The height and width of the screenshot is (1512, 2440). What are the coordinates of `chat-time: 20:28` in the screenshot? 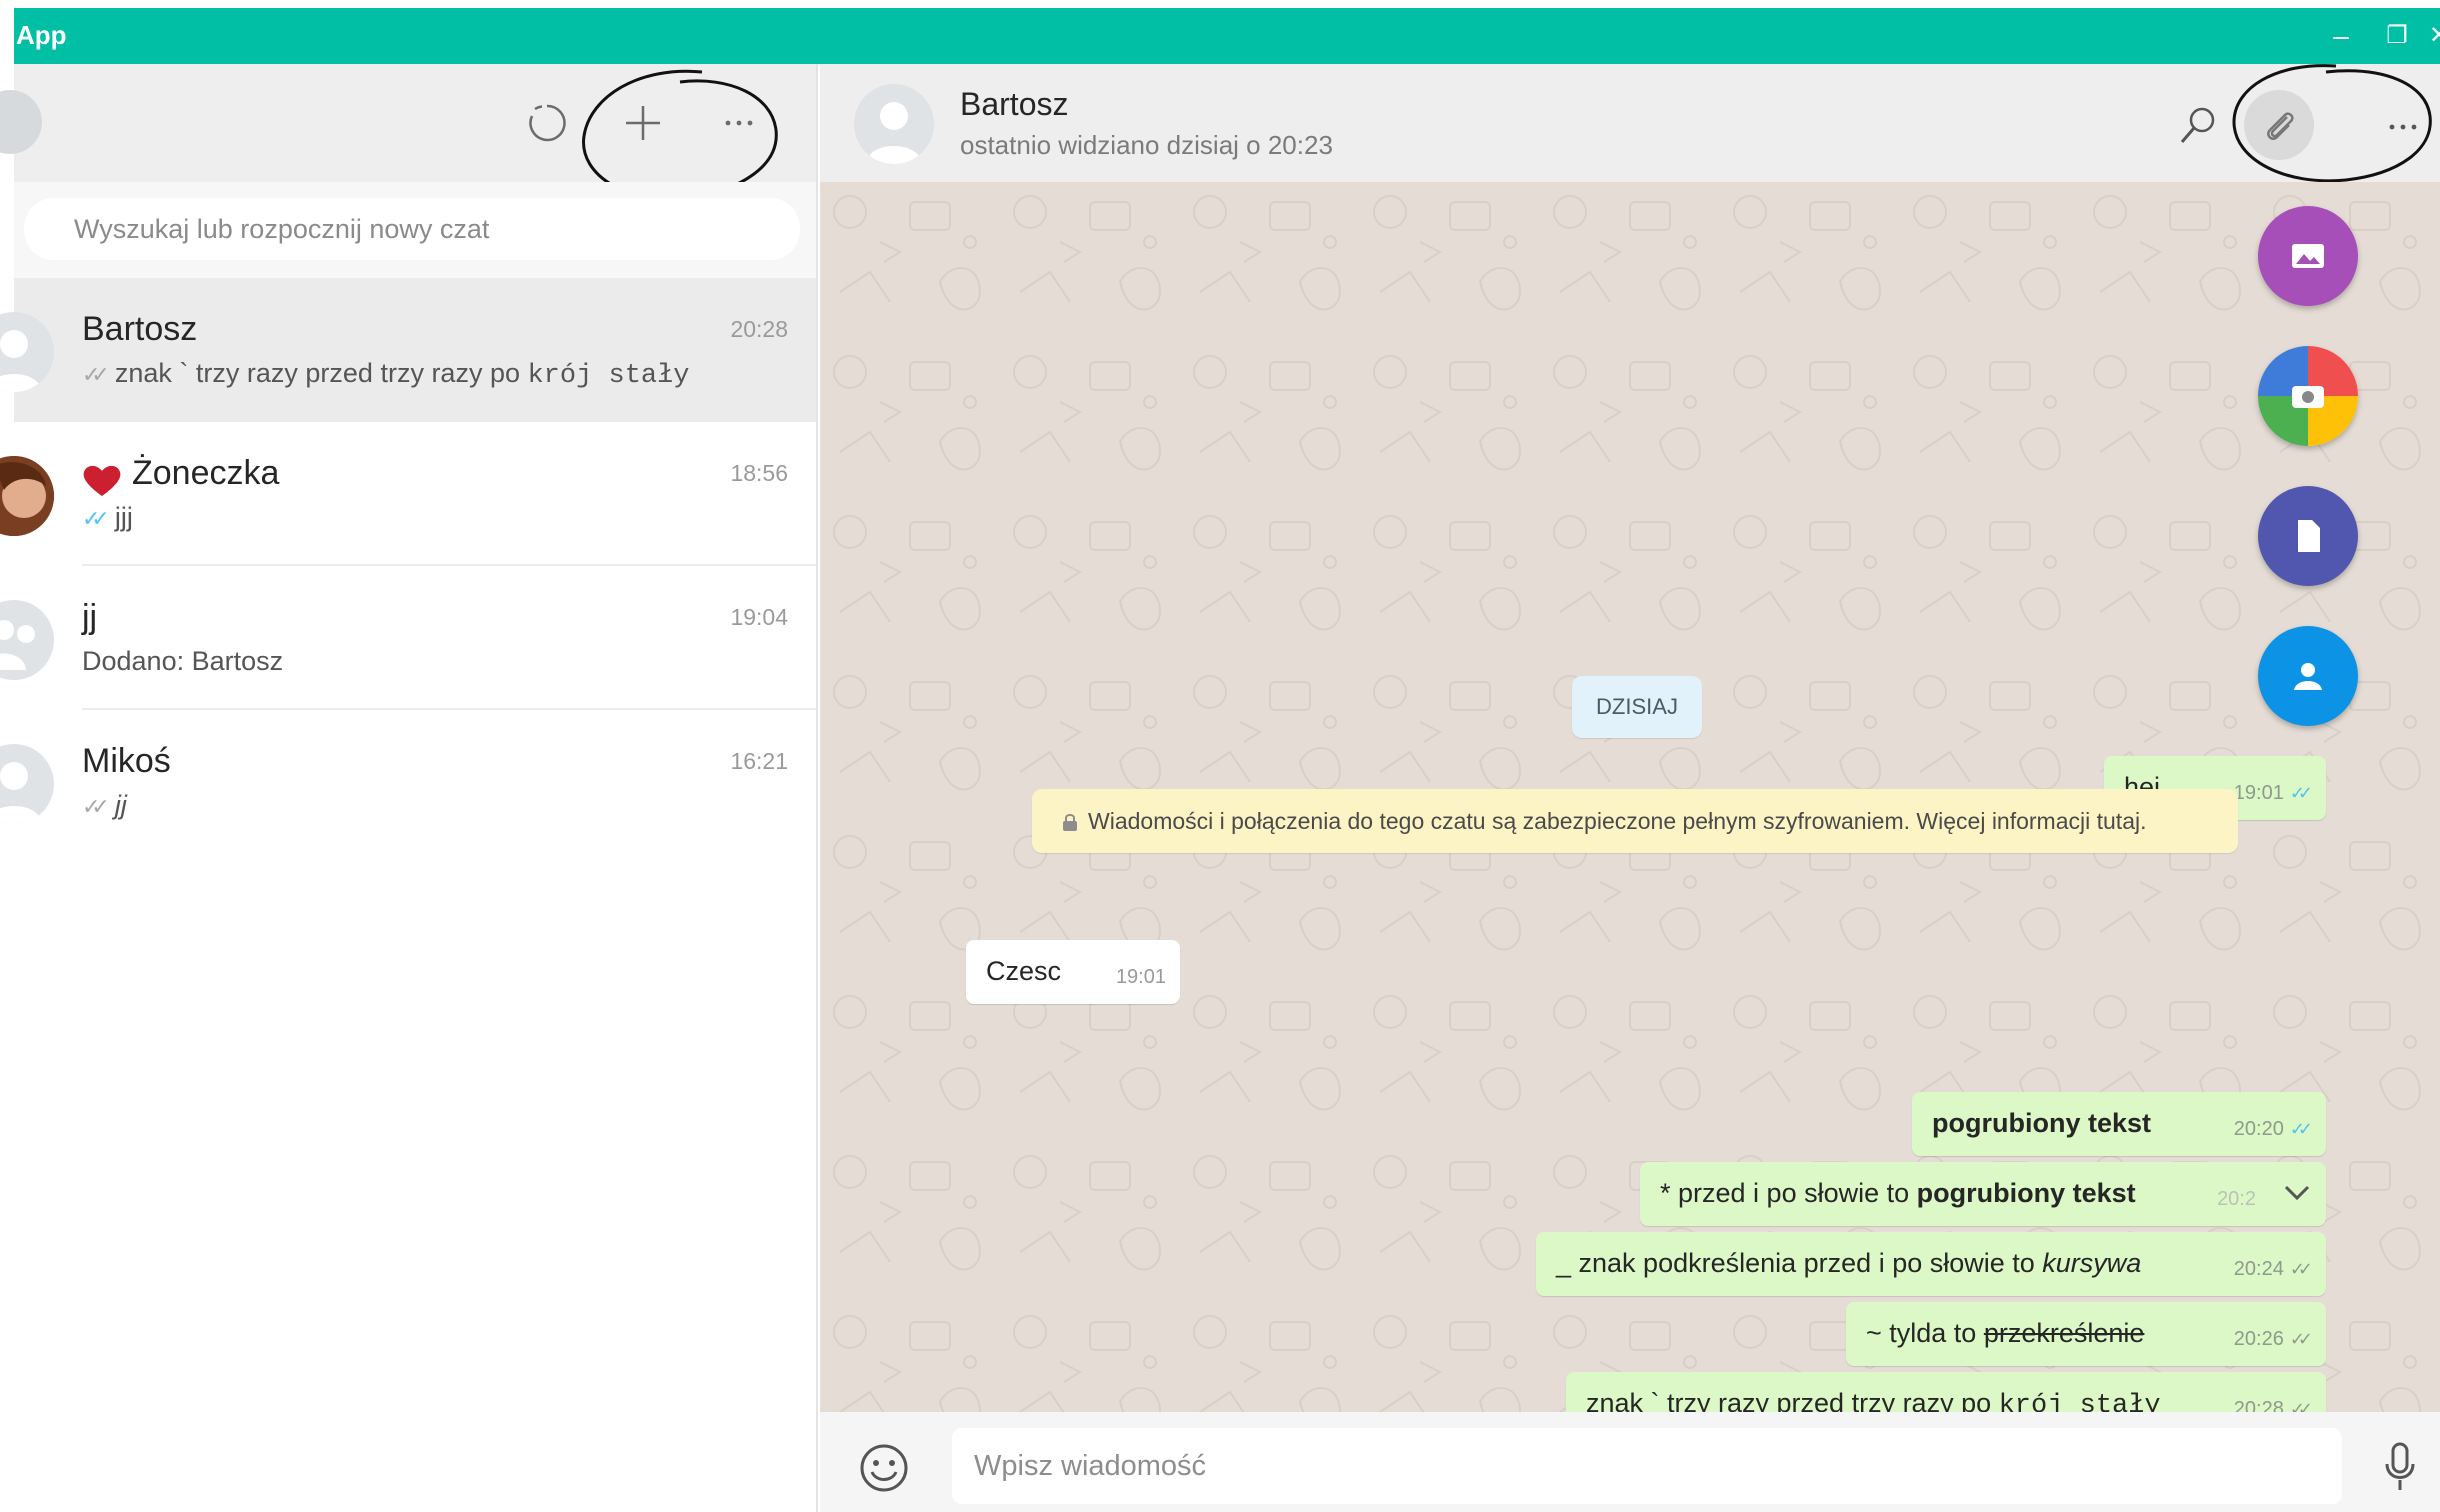 It's located at (759, 329).